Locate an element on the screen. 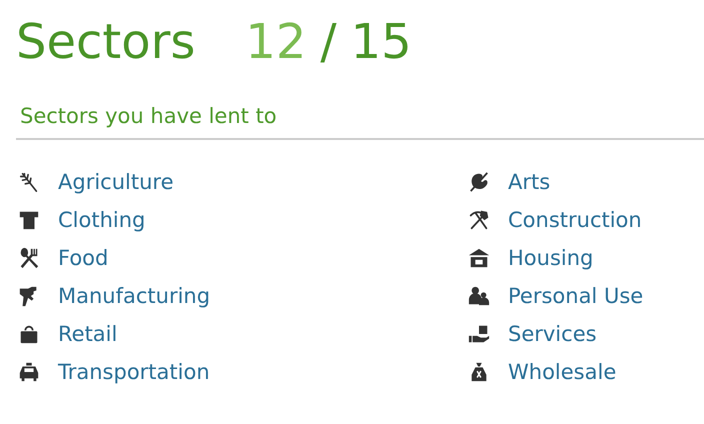 Image resolution: width=704 pixels, height=424 pixels. spoon-fork-icon is located at coordinates (29, 257).